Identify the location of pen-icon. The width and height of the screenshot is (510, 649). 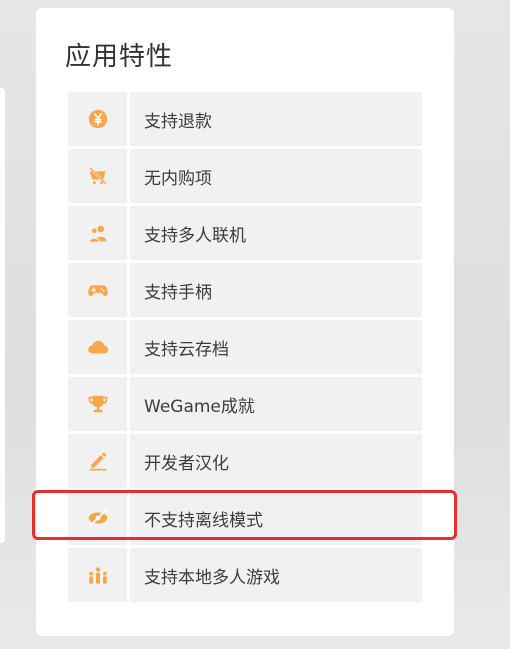
(97, 461).